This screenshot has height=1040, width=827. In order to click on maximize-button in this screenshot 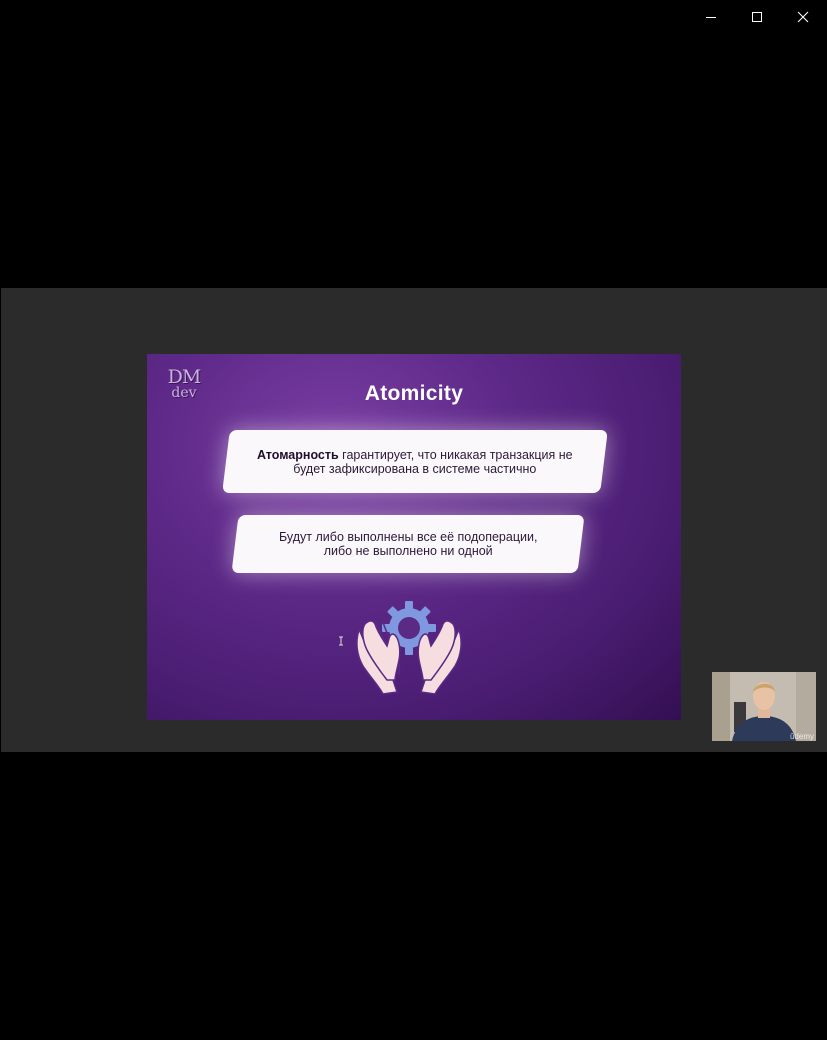, I will do `click(757, 17)`.